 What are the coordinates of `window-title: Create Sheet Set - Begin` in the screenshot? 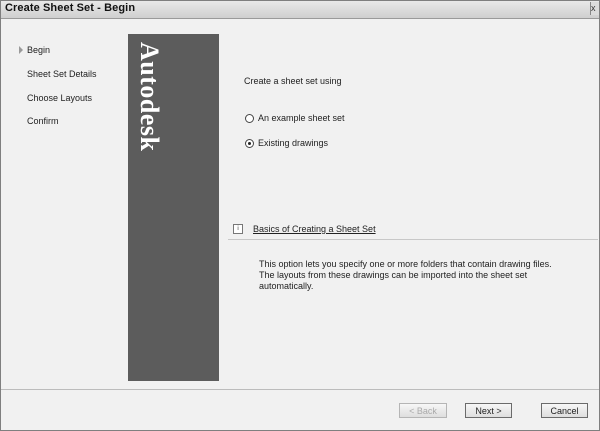 It's located at (70, 8).